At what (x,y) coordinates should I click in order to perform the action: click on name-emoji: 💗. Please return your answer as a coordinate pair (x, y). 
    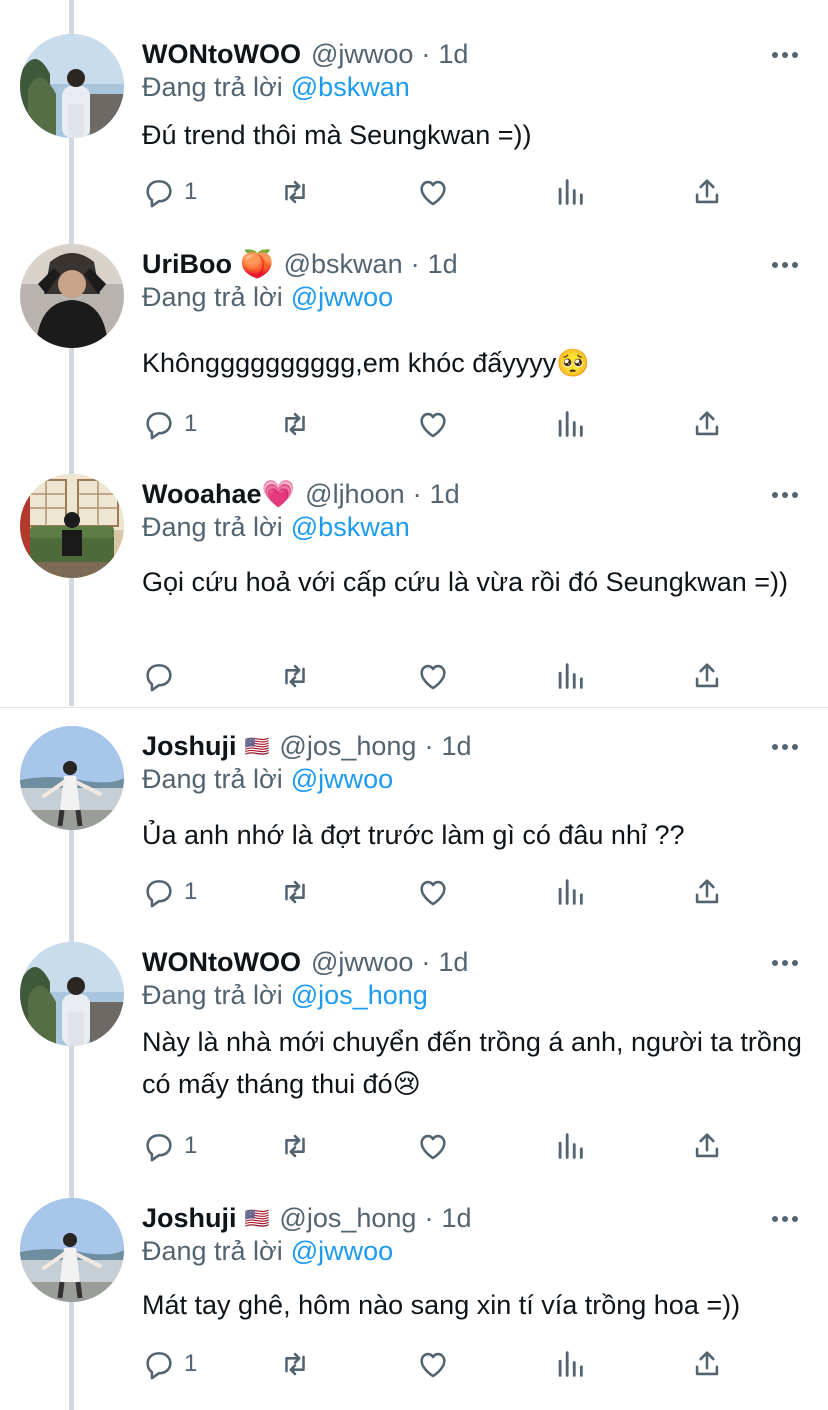
    Looking at the image, I should click on (278, 494).